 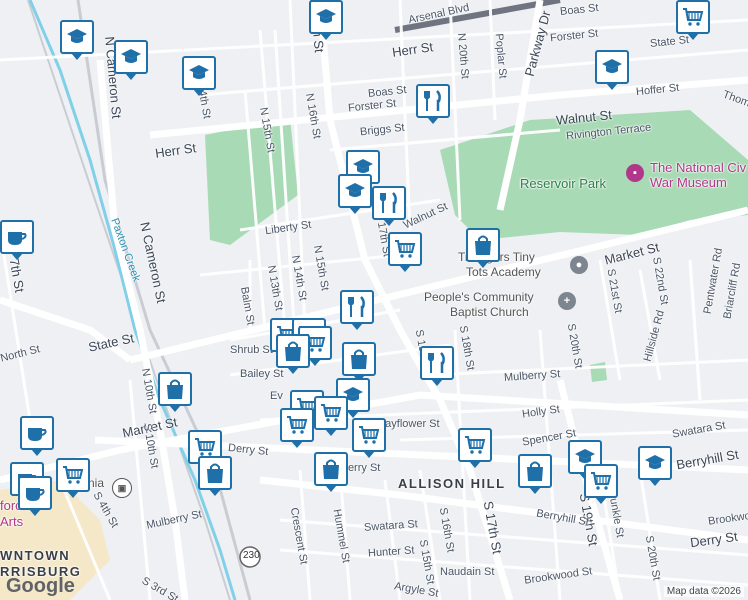 I want to click on google-logo: Google, so click(x=40, y=586).